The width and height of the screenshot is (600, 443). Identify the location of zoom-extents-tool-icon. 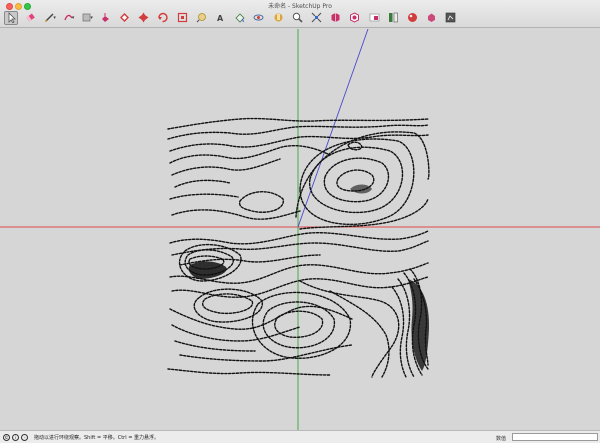
(316, 17).